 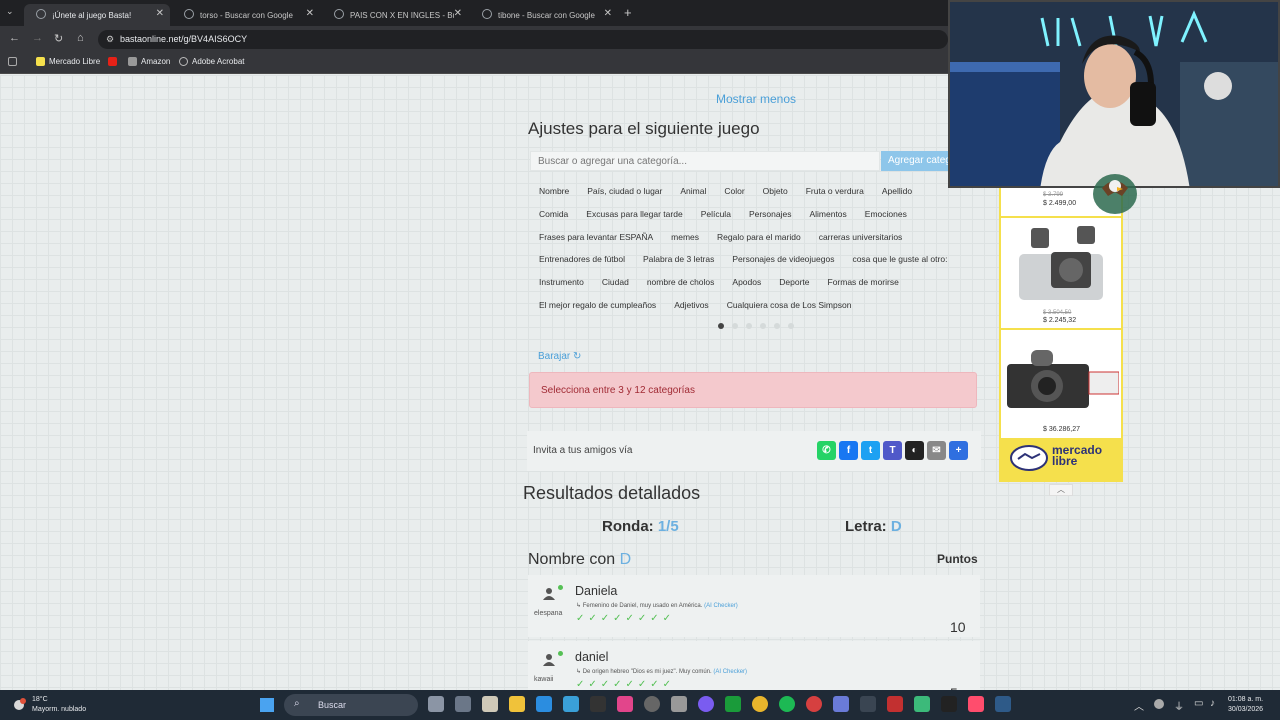 I want to click on email-icon: ✉, so click(x=936, y=450).